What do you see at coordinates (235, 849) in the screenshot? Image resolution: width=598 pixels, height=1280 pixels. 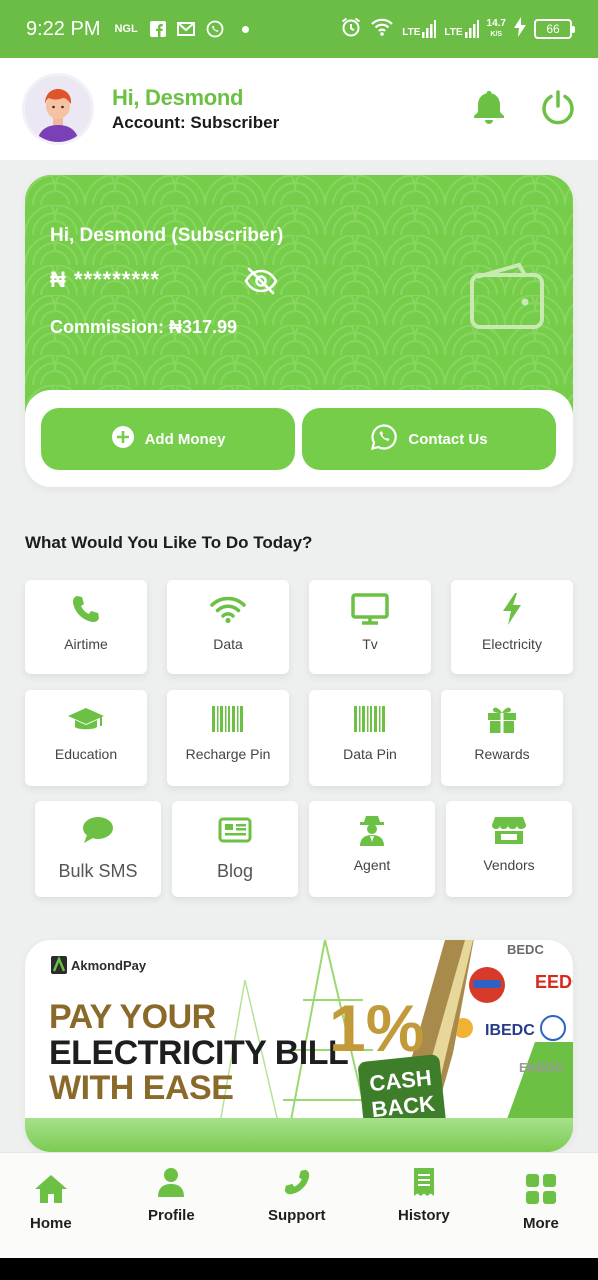 I see `service-tile-blog: Blog` at bounding box center [235, 849].